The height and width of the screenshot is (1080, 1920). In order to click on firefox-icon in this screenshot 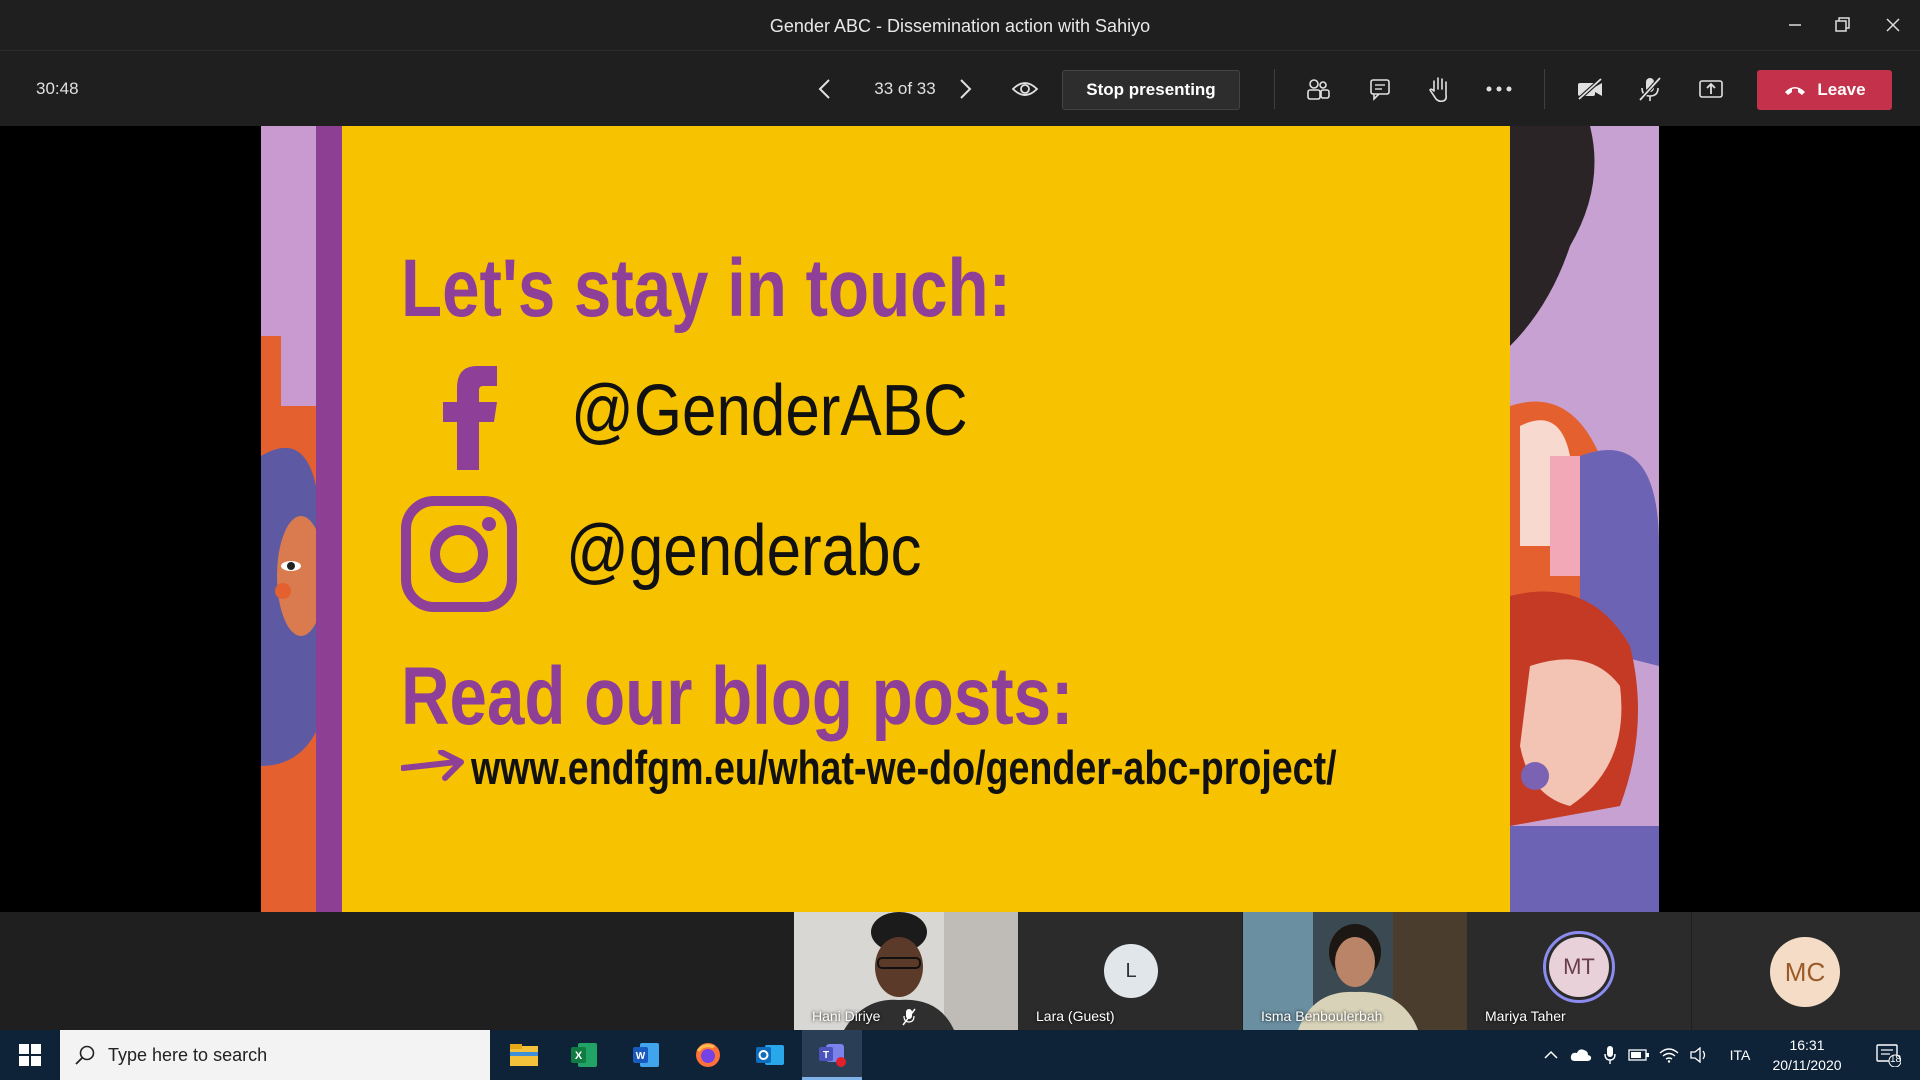, I will do `click(708, 1055)`.